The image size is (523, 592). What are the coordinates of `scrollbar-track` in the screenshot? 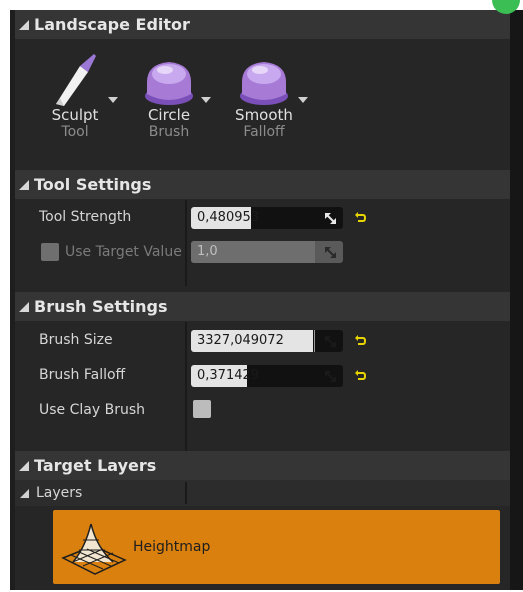 It's located at (516, 300).